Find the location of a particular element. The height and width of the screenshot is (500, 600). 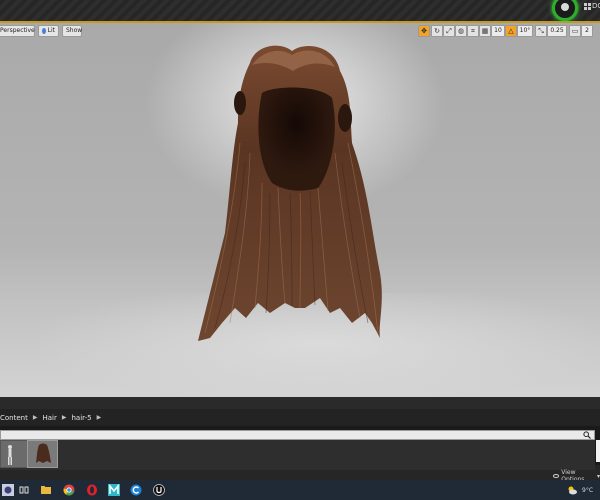

opera-icon is located at coordinates (92, 490).